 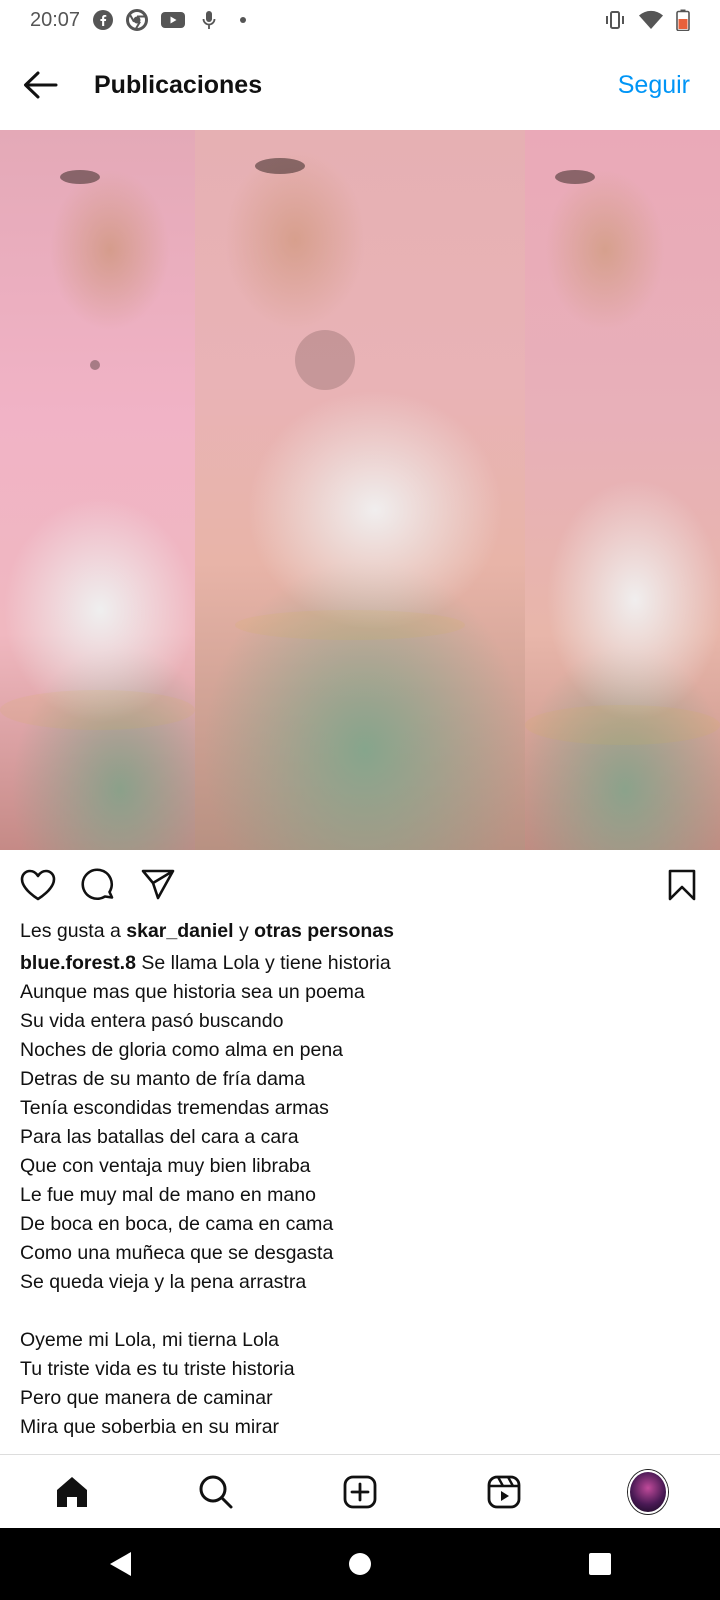 I want to click on bookmark-icon, so click(x=682, y=885).